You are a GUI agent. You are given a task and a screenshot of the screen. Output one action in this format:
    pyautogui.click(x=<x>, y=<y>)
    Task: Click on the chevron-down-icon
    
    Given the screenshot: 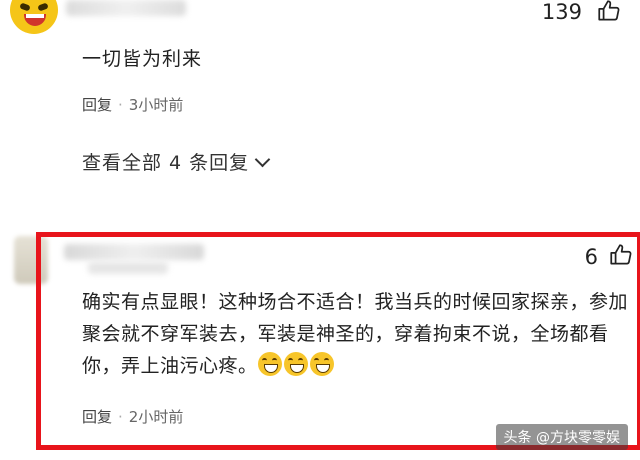 What is the action you would take?
    pyautogui.click(x=262, y=159)
    